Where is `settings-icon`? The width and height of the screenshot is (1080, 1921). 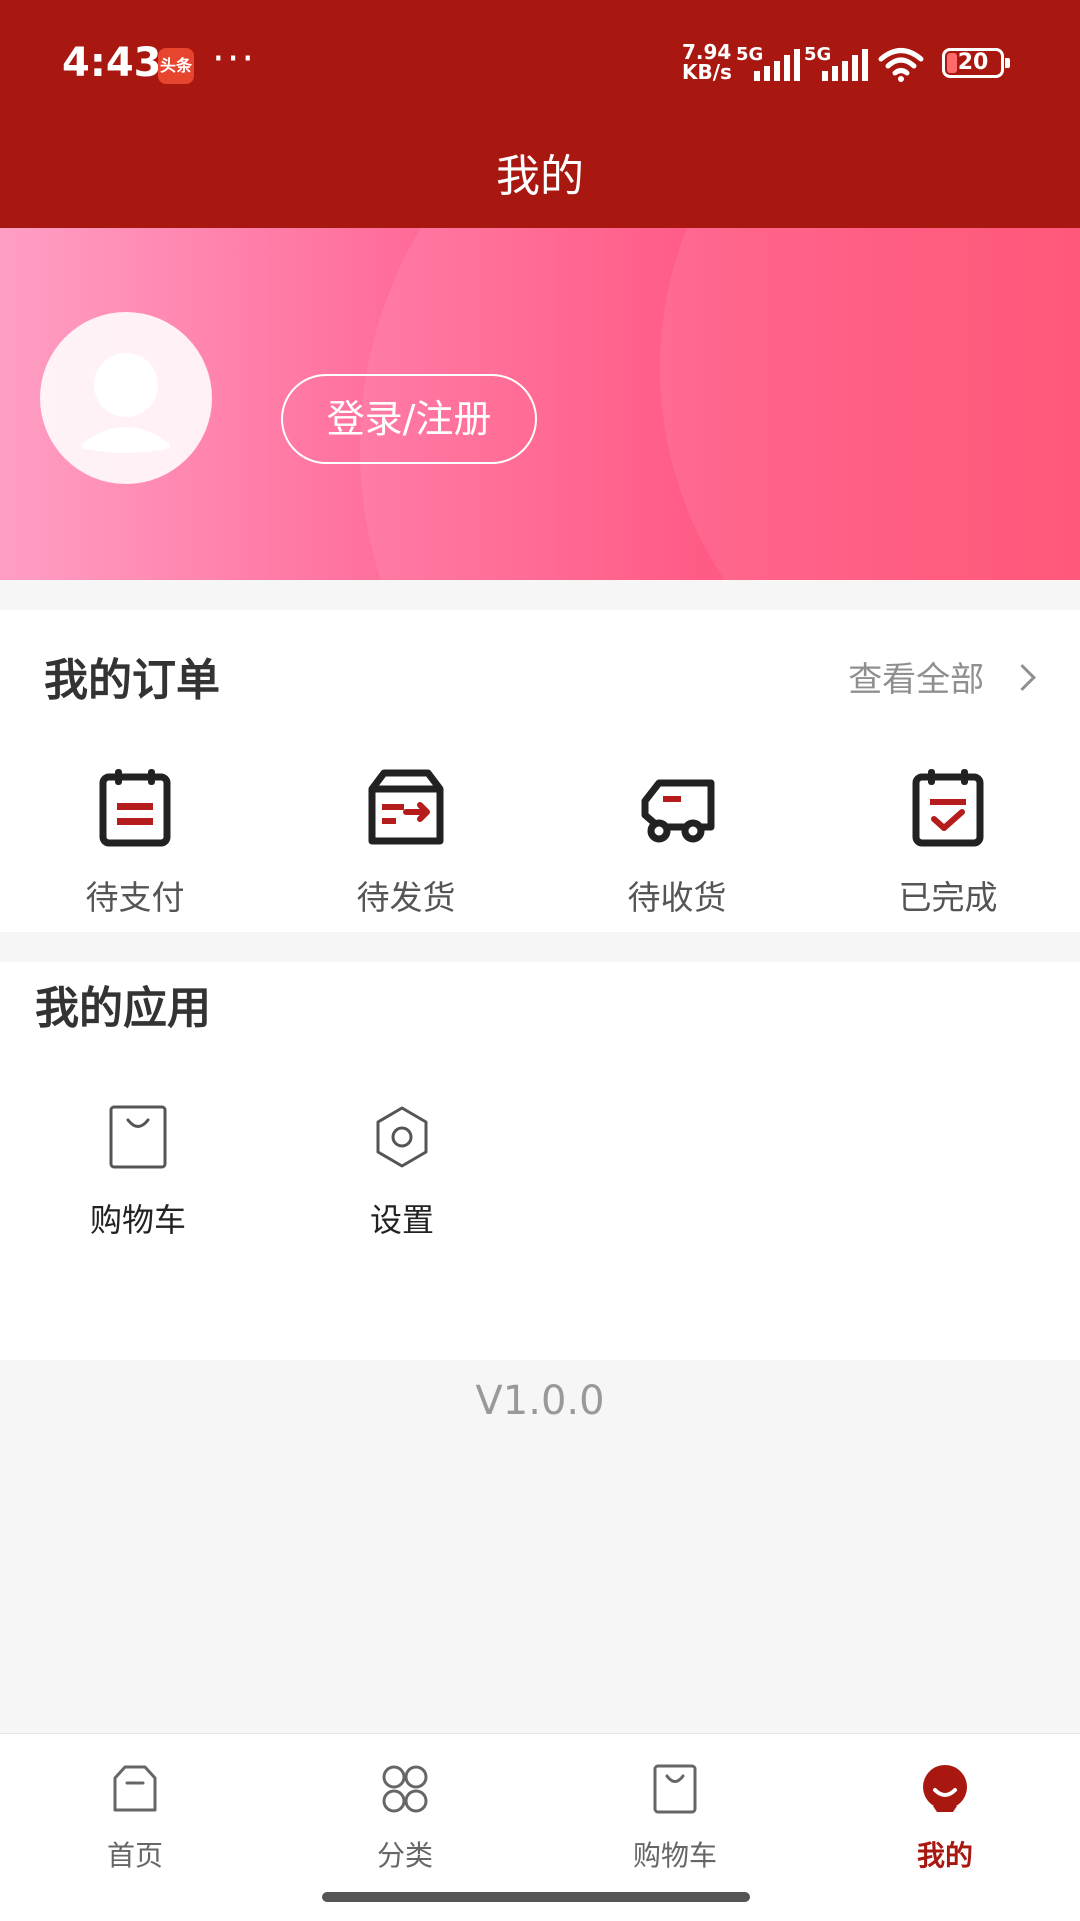 settings-icon is located at coordinates (402, 1137).